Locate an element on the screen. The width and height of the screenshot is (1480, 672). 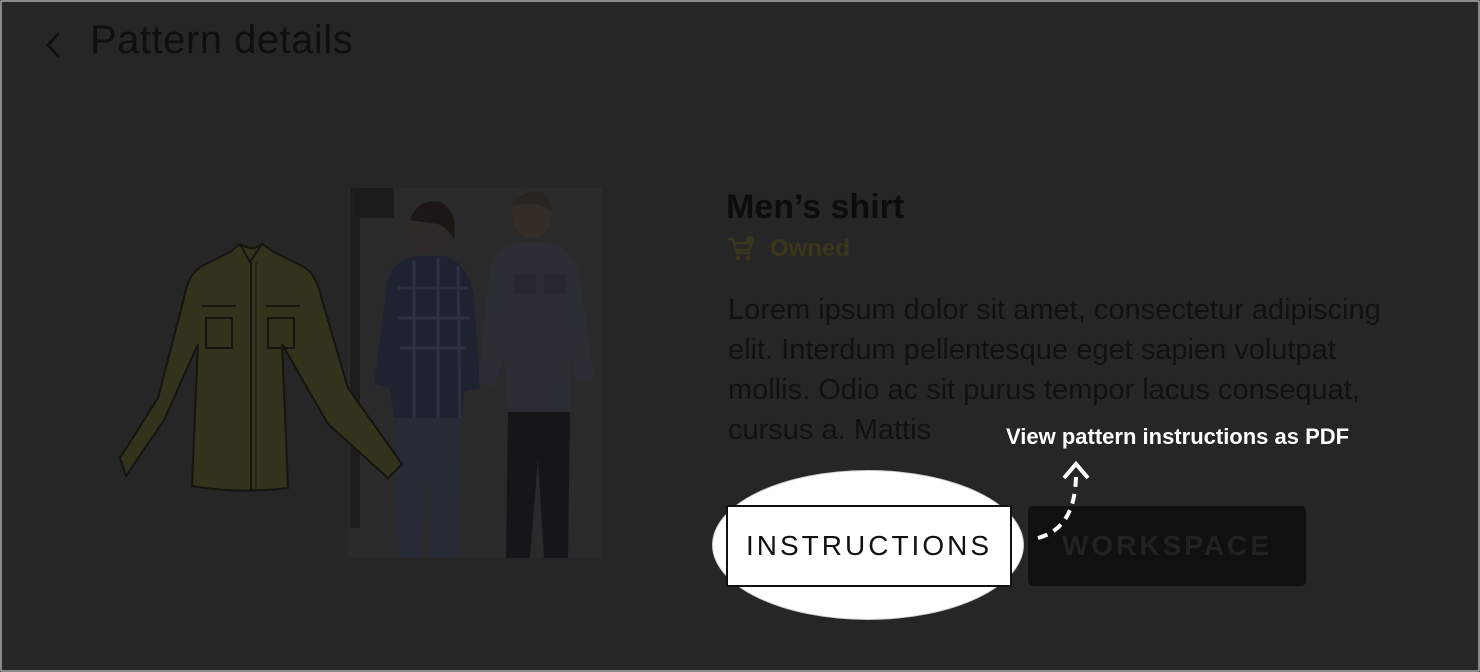
tooltip-arrow-icon is located at coordinates (1067, 501).